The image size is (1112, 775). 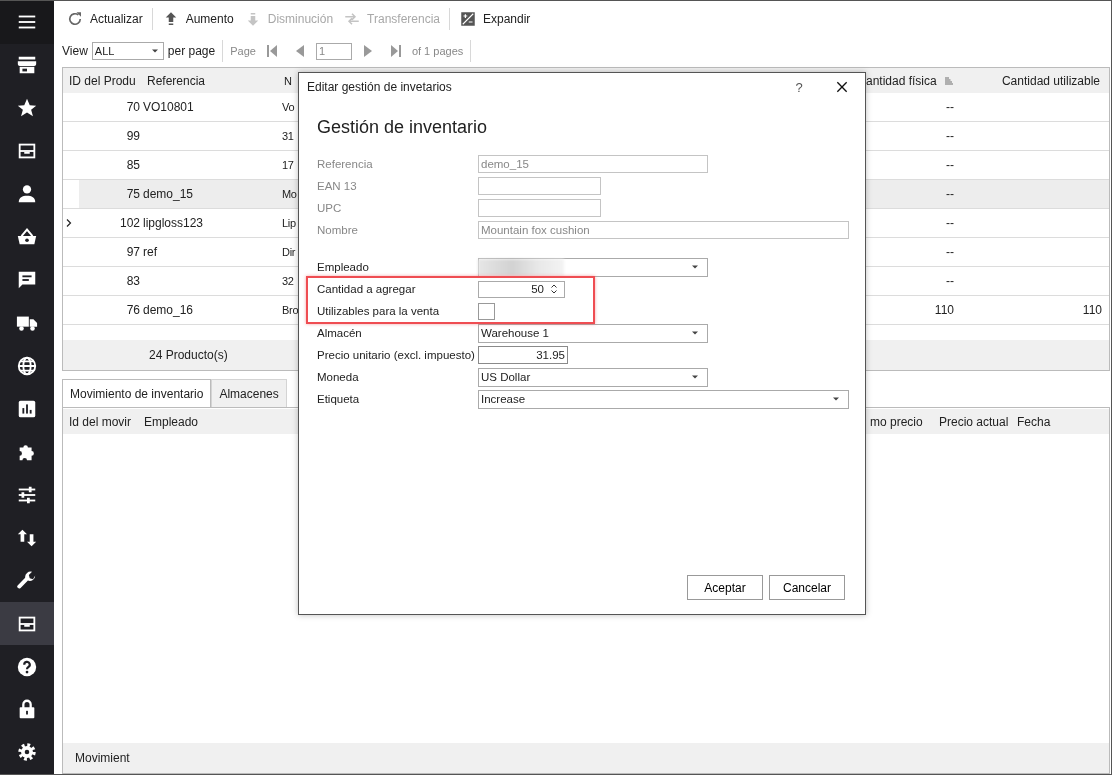 I want to click on field-label: Cantidad a agregar, so click(x=367, y=289).